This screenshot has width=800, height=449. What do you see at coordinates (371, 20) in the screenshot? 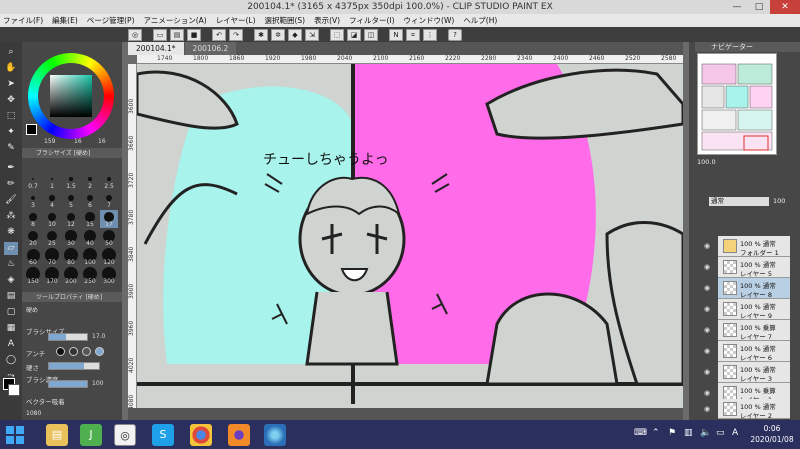
I see `menu-filter: フィルター(I)` at bounding box center [371, 20].